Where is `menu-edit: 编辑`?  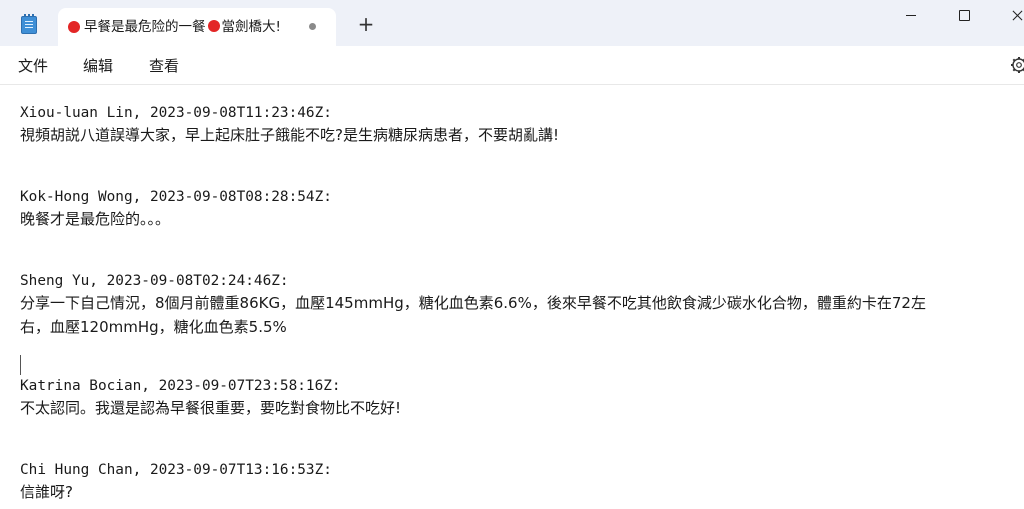
menu-edit: 编辑 is located at coordinates (98, 66).